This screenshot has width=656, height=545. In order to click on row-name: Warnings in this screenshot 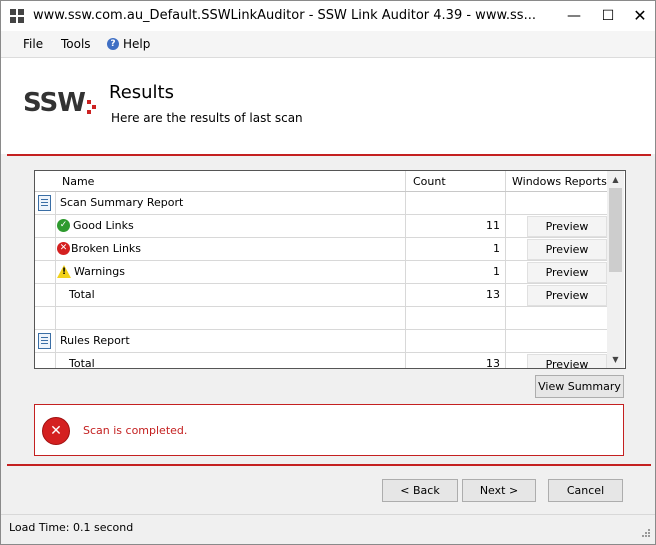, I will do `click(99, 271)`.